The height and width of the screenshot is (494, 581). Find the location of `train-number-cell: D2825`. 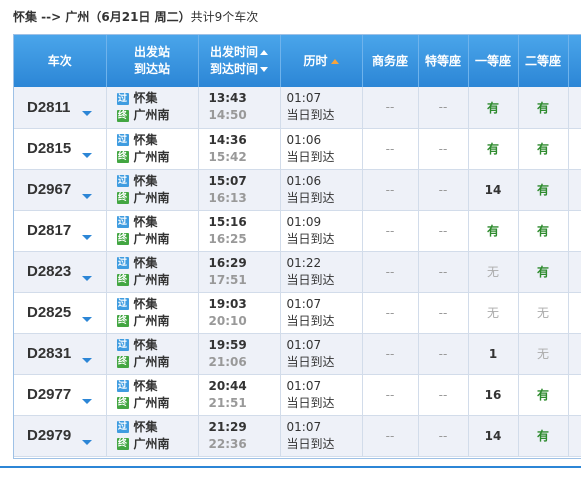

train-number-cell: D2825 is located at coordinates (60, 313).